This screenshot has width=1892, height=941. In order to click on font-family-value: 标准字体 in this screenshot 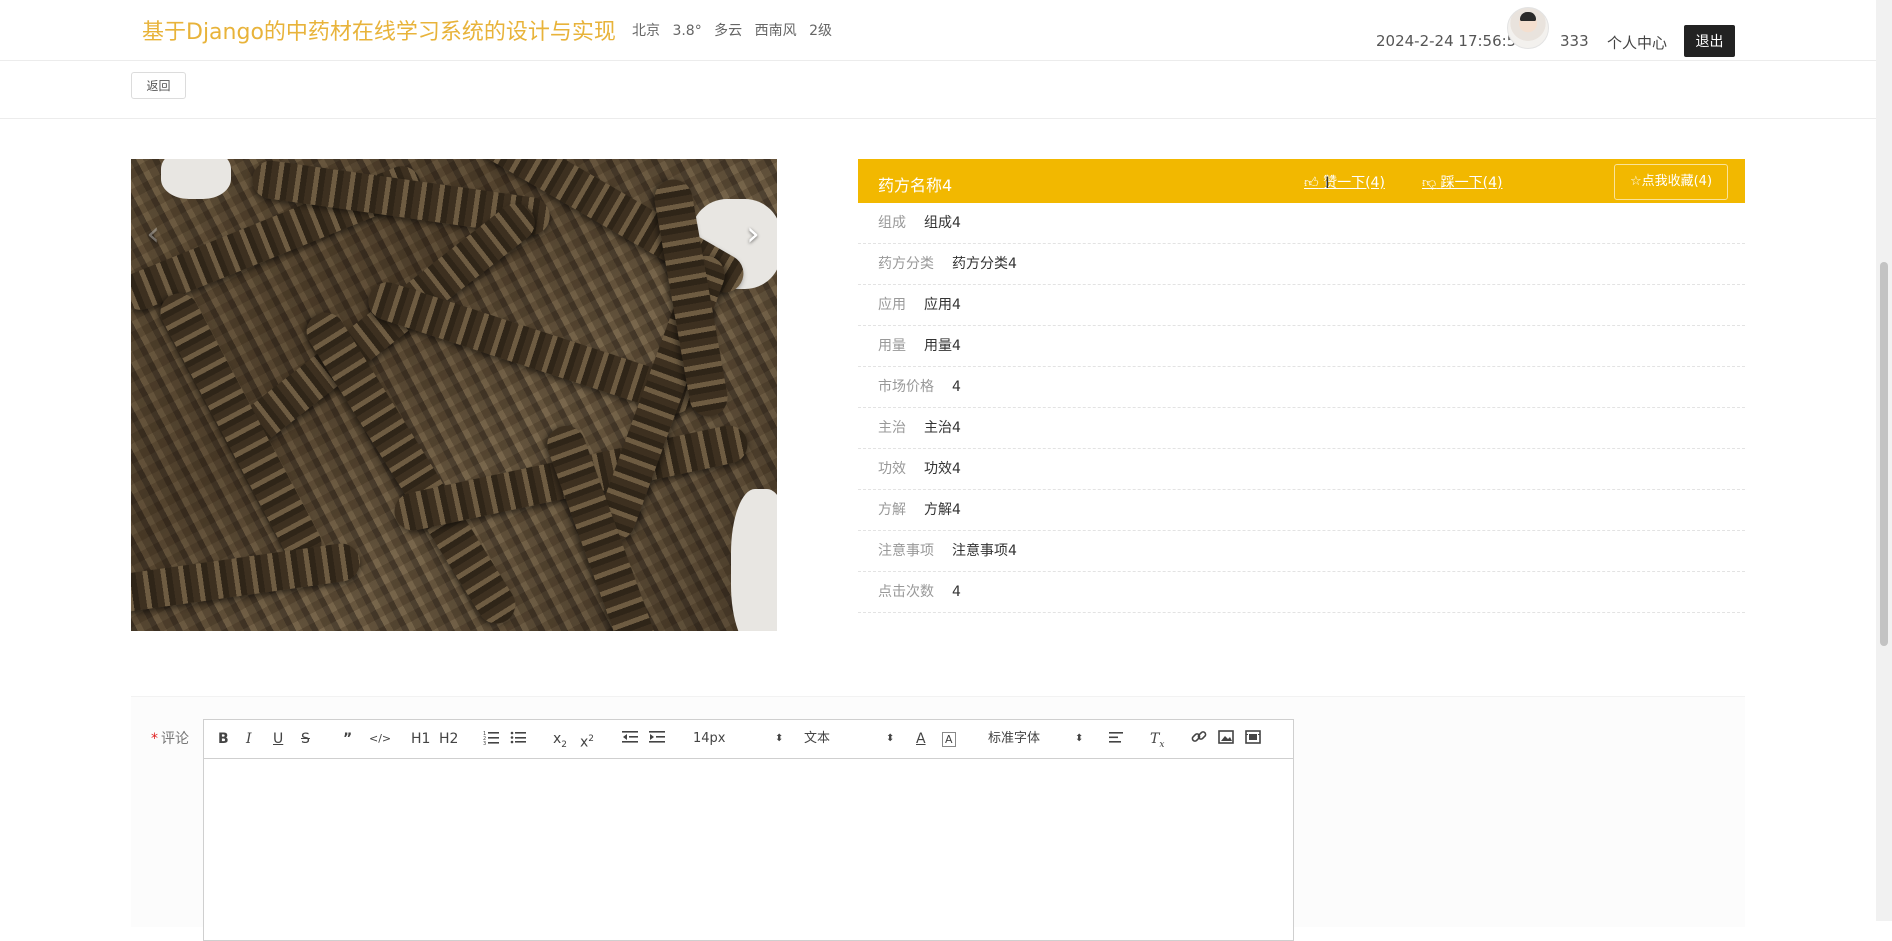, I will do `click(1014, 738)`.